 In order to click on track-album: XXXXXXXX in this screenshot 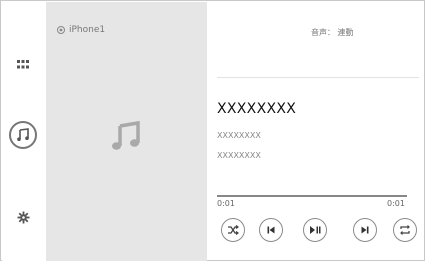, I will do `click(239, 155)`.